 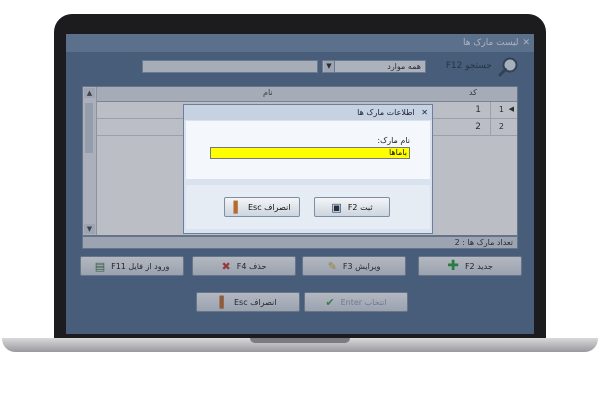 I want to click on laptop-notch, so click(x=300, y=340).